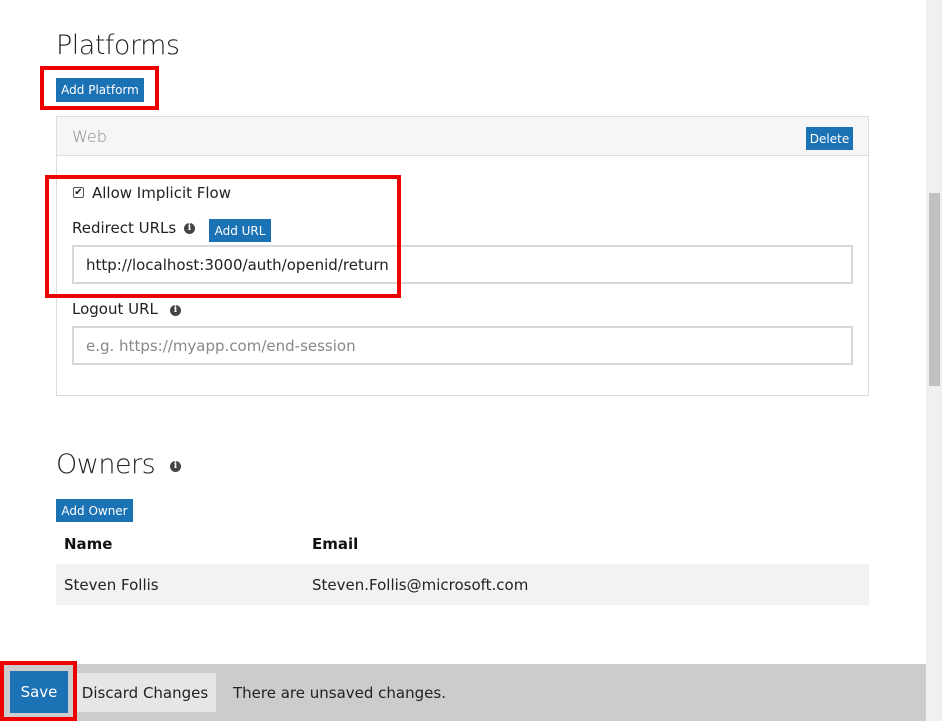 Image resolution: width=942 pixels, height=721 pixels. Describe the element at coordinates (124, 228) in the screenshot. I see `redirect-urls-label: Redirect URLs` at that location.